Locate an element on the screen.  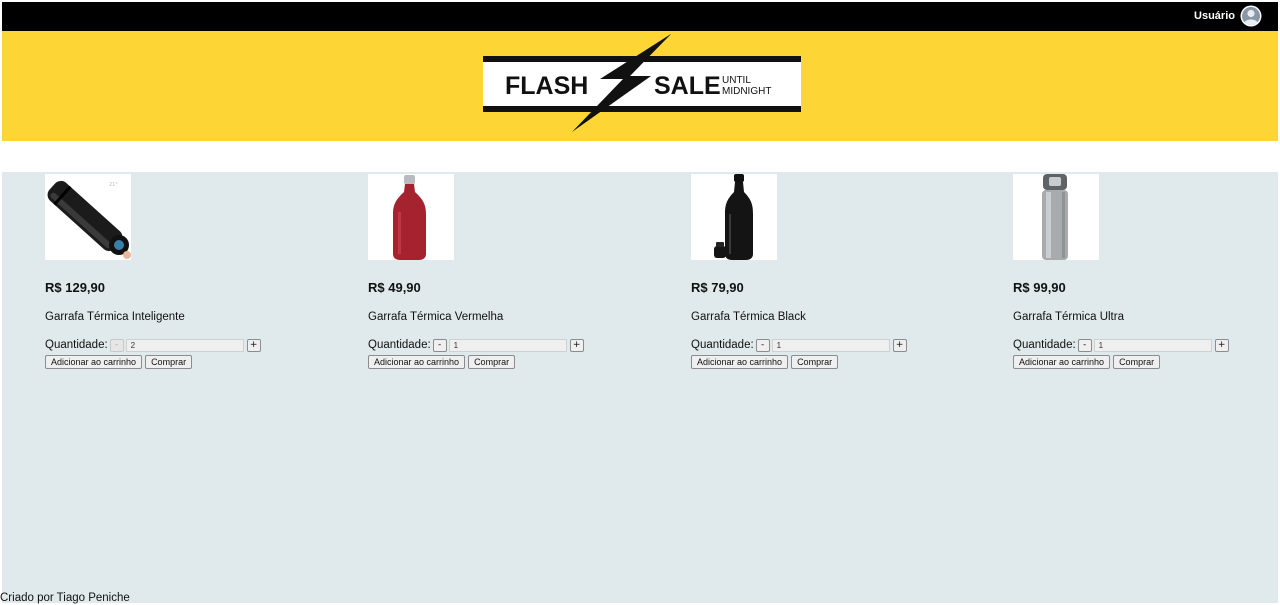
user-menu: Usuário is located at coordinates (1228, 16).